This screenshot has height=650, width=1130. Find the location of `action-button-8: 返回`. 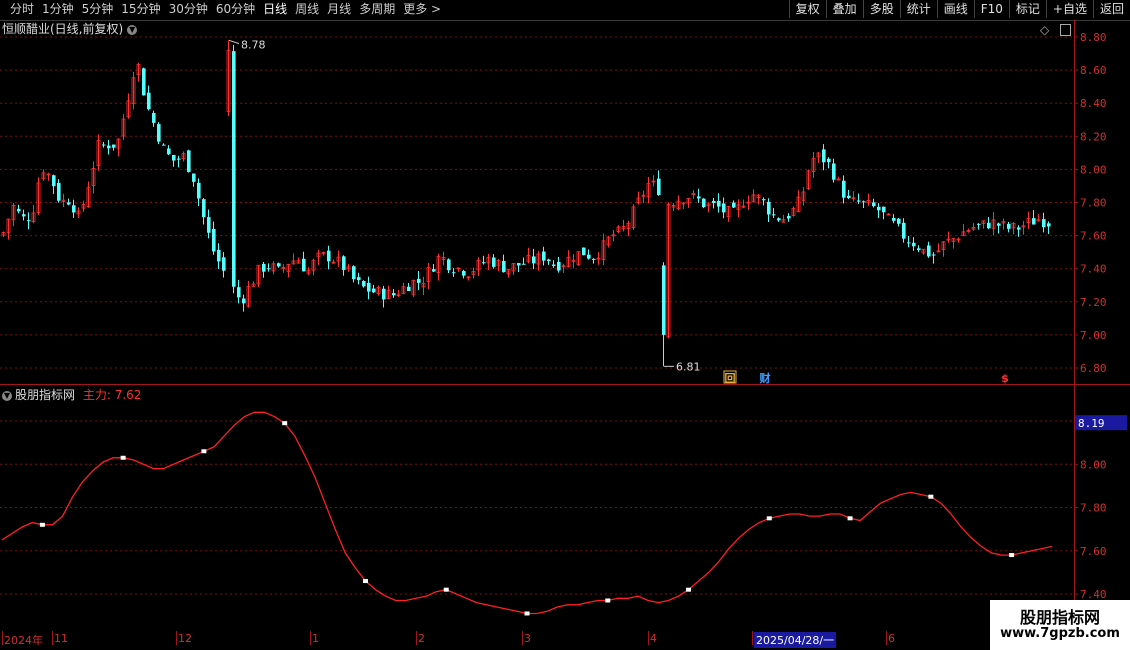

action-button-8: 返回 is located at coordinates (1111, 9).